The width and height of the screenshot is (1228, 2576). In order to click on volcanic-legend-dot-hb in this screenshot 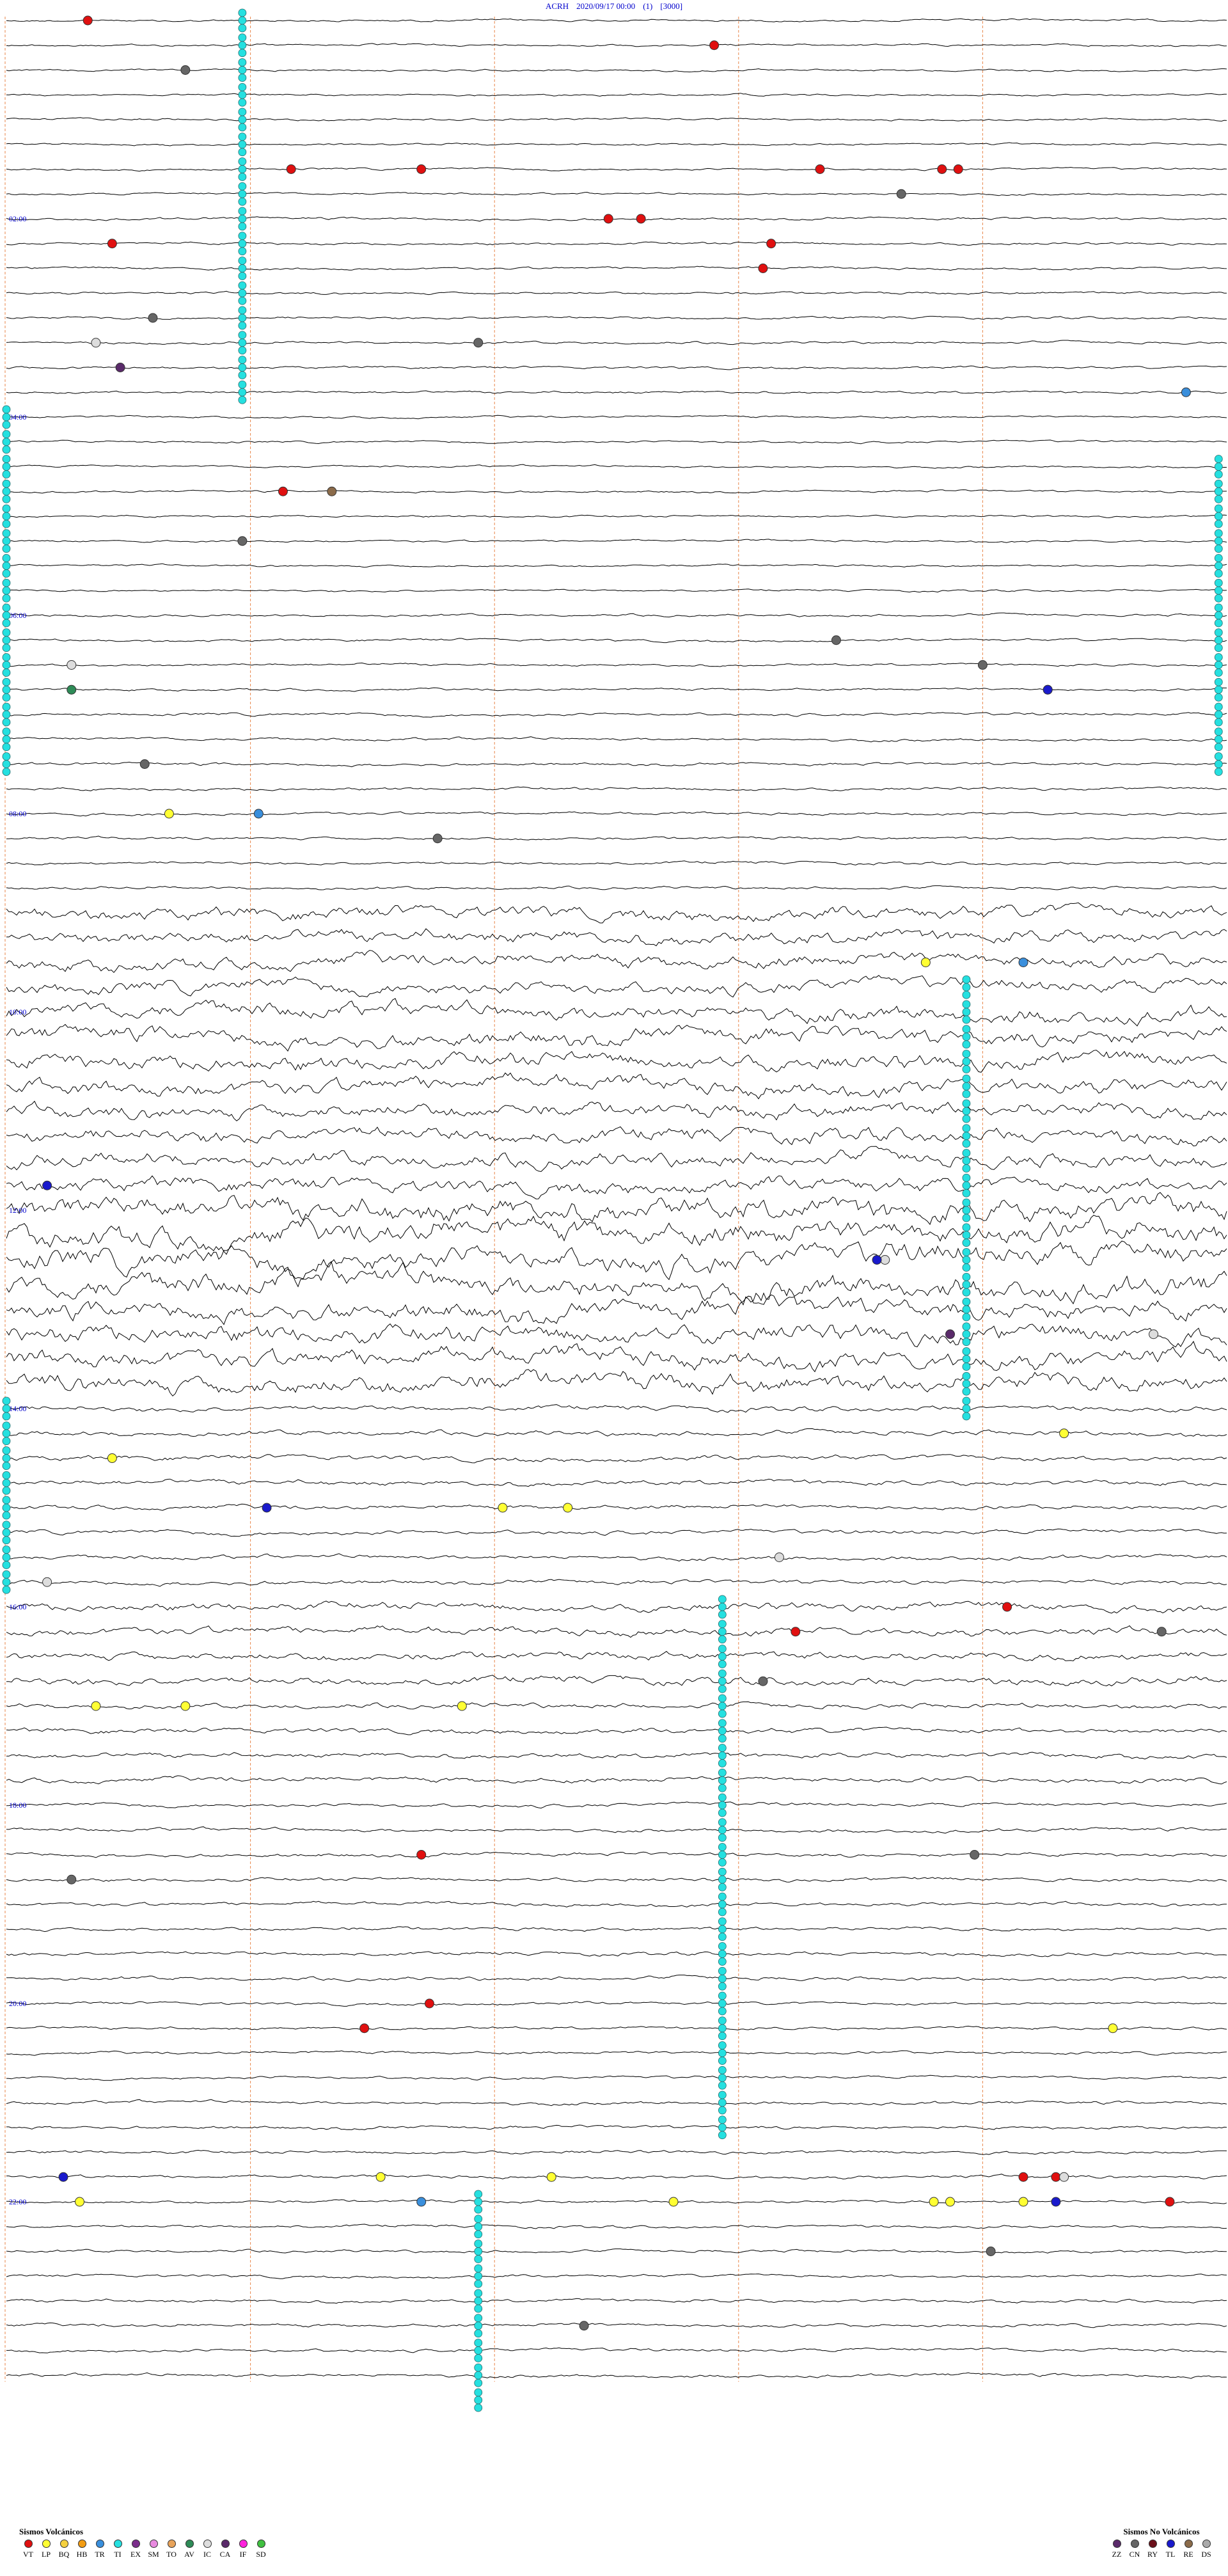, I will do `click(81, 2544)`.